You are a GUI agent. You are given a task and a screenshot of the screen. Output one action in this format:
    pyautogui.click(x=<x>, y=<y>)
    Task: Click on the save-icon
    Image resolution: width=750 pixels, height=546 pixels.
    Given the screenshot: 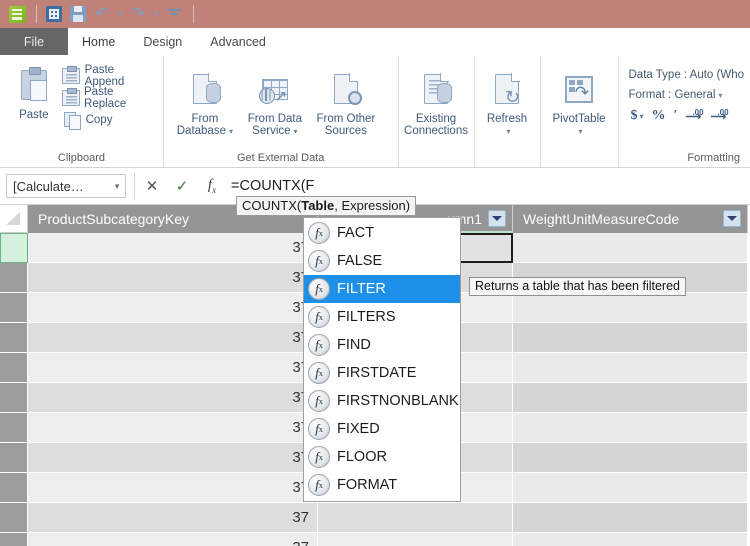 What is the action you would take?
    pyautogui.click(x=78, y=14)
    